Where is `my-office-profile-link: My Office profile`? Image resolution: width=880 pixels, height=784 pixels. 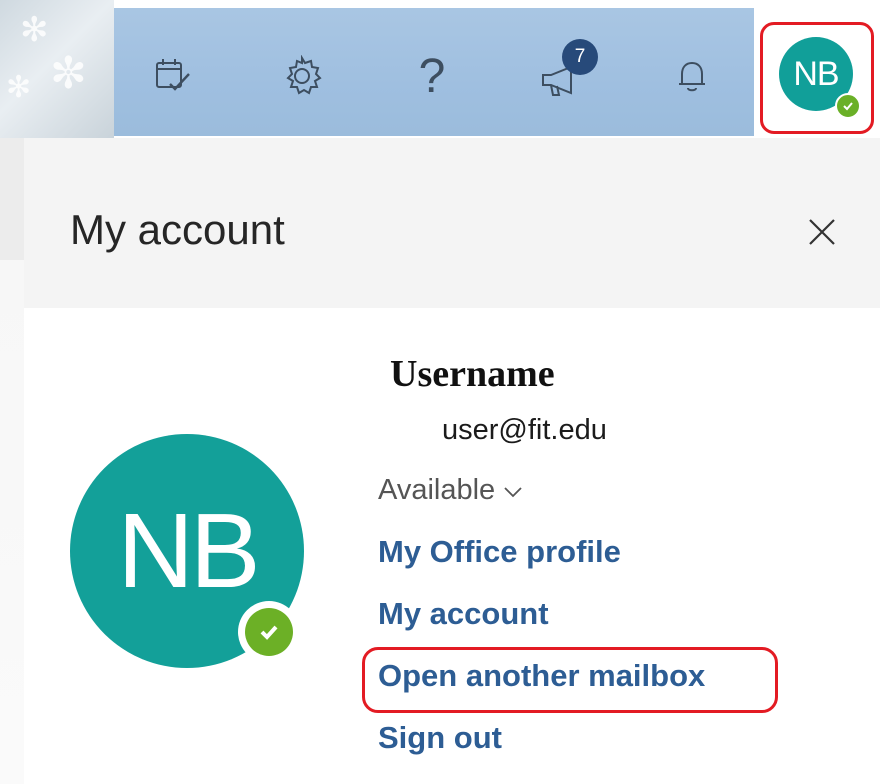
my-office-profile-link: My Office profile is located at coordinates (499, 552).